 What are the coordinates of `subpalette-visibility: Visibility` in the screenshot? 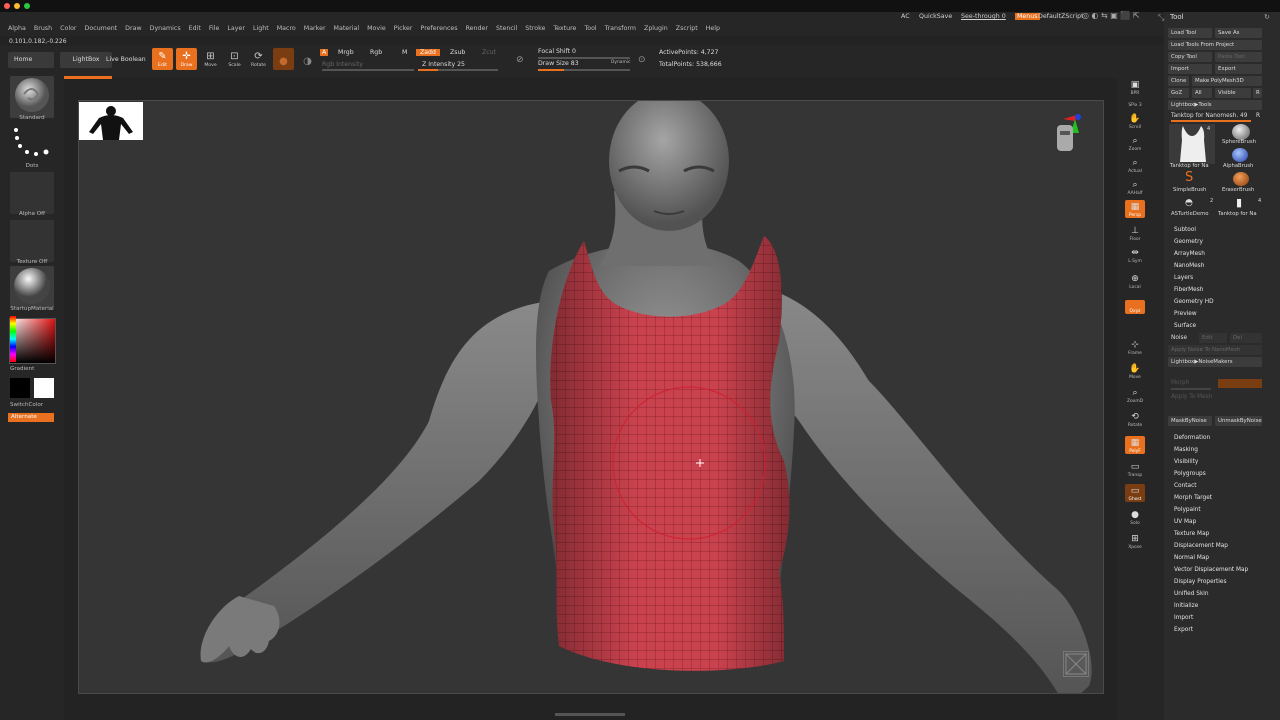 It's located at (1186, 462).